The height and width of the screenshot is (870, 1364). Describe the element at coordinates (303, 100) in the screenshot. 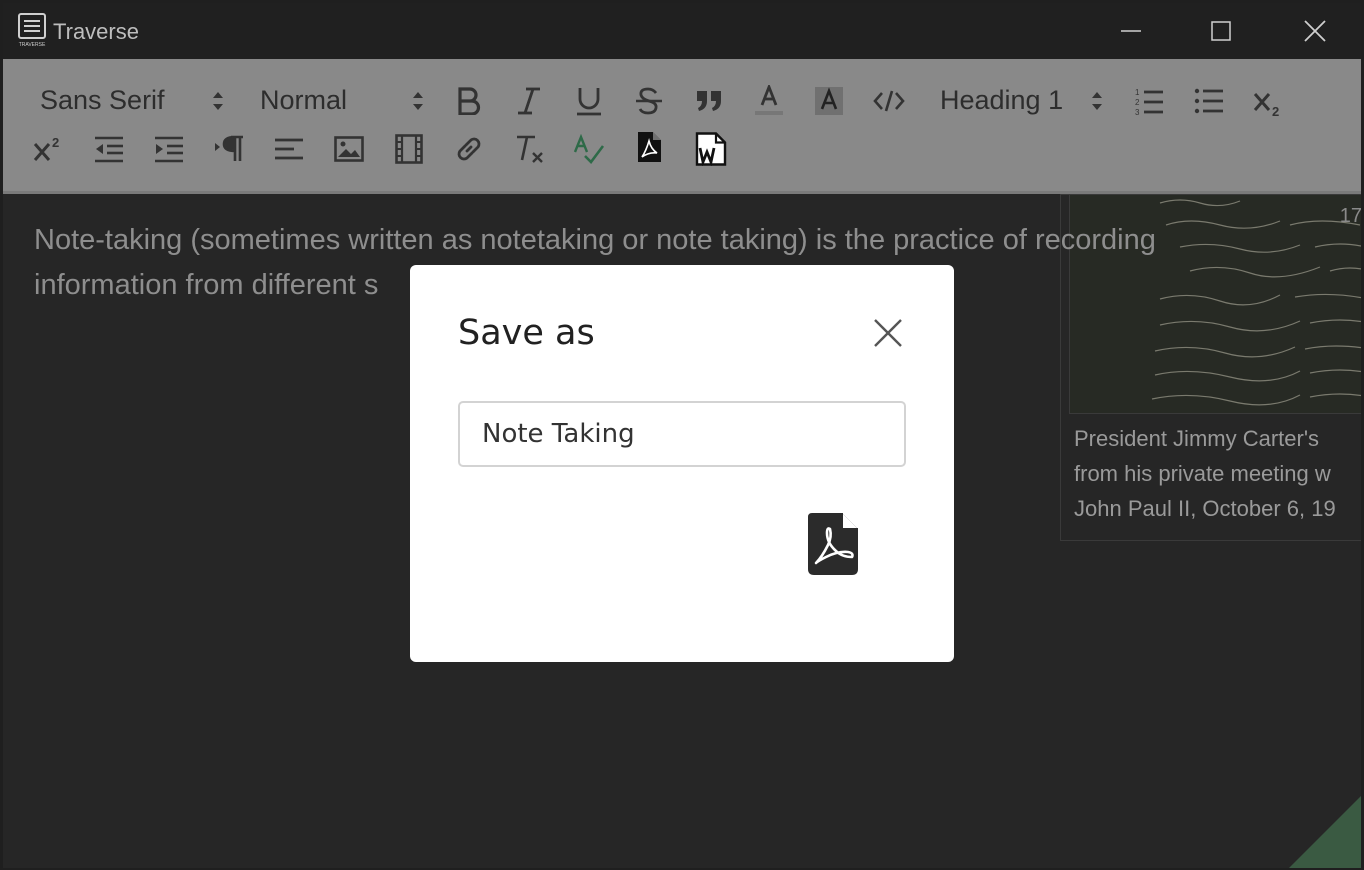

I see `font-size-select: Normal` at that location.